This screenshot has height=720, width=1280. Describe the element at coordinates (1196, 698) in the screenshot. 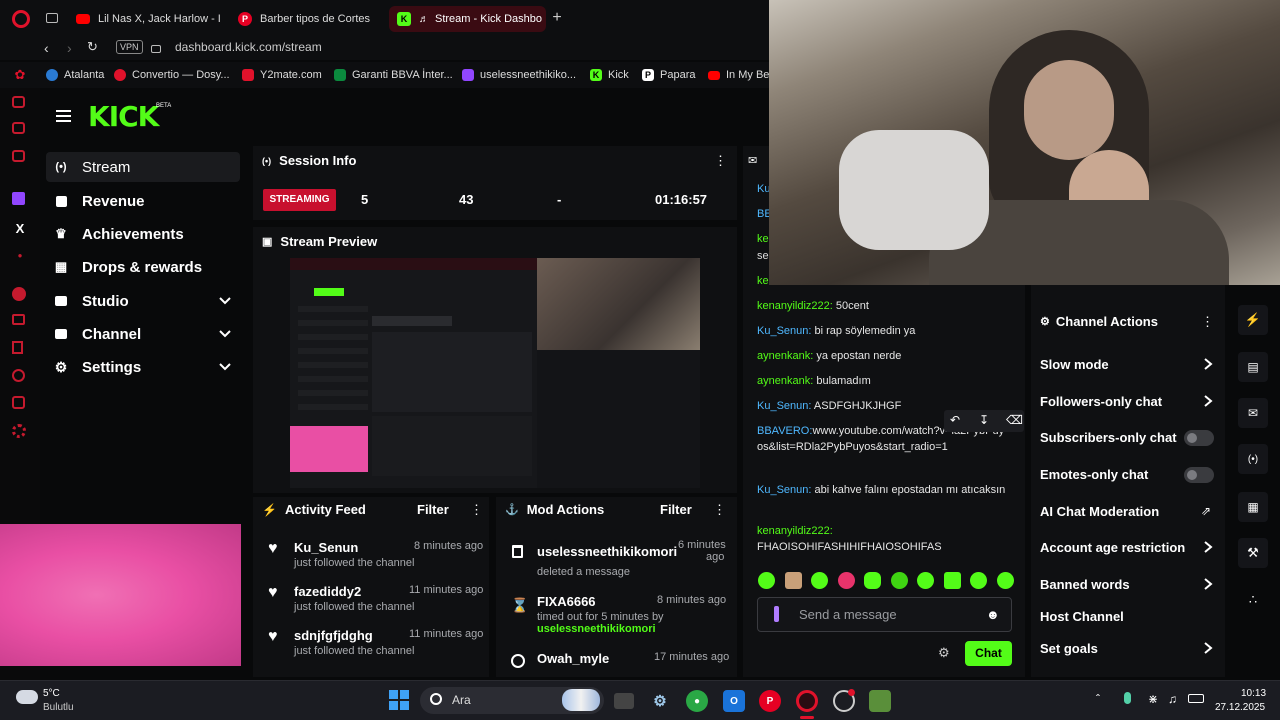

I see `battery-icon` at that location.